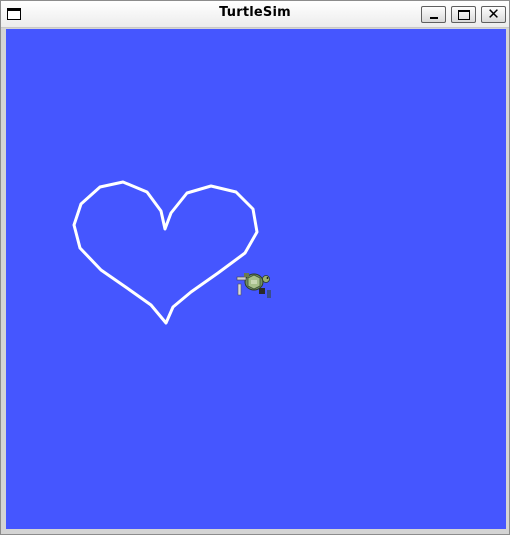 The image size is (510, 535). I want to click on close-button: ✕, so click(493, 14).